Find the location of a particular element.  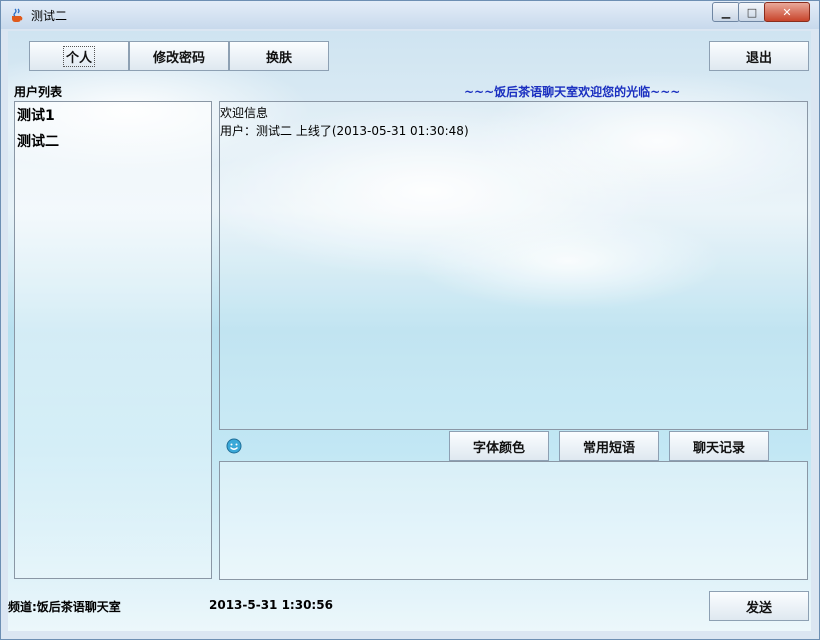

message-input is located at coordinates (513, 520).